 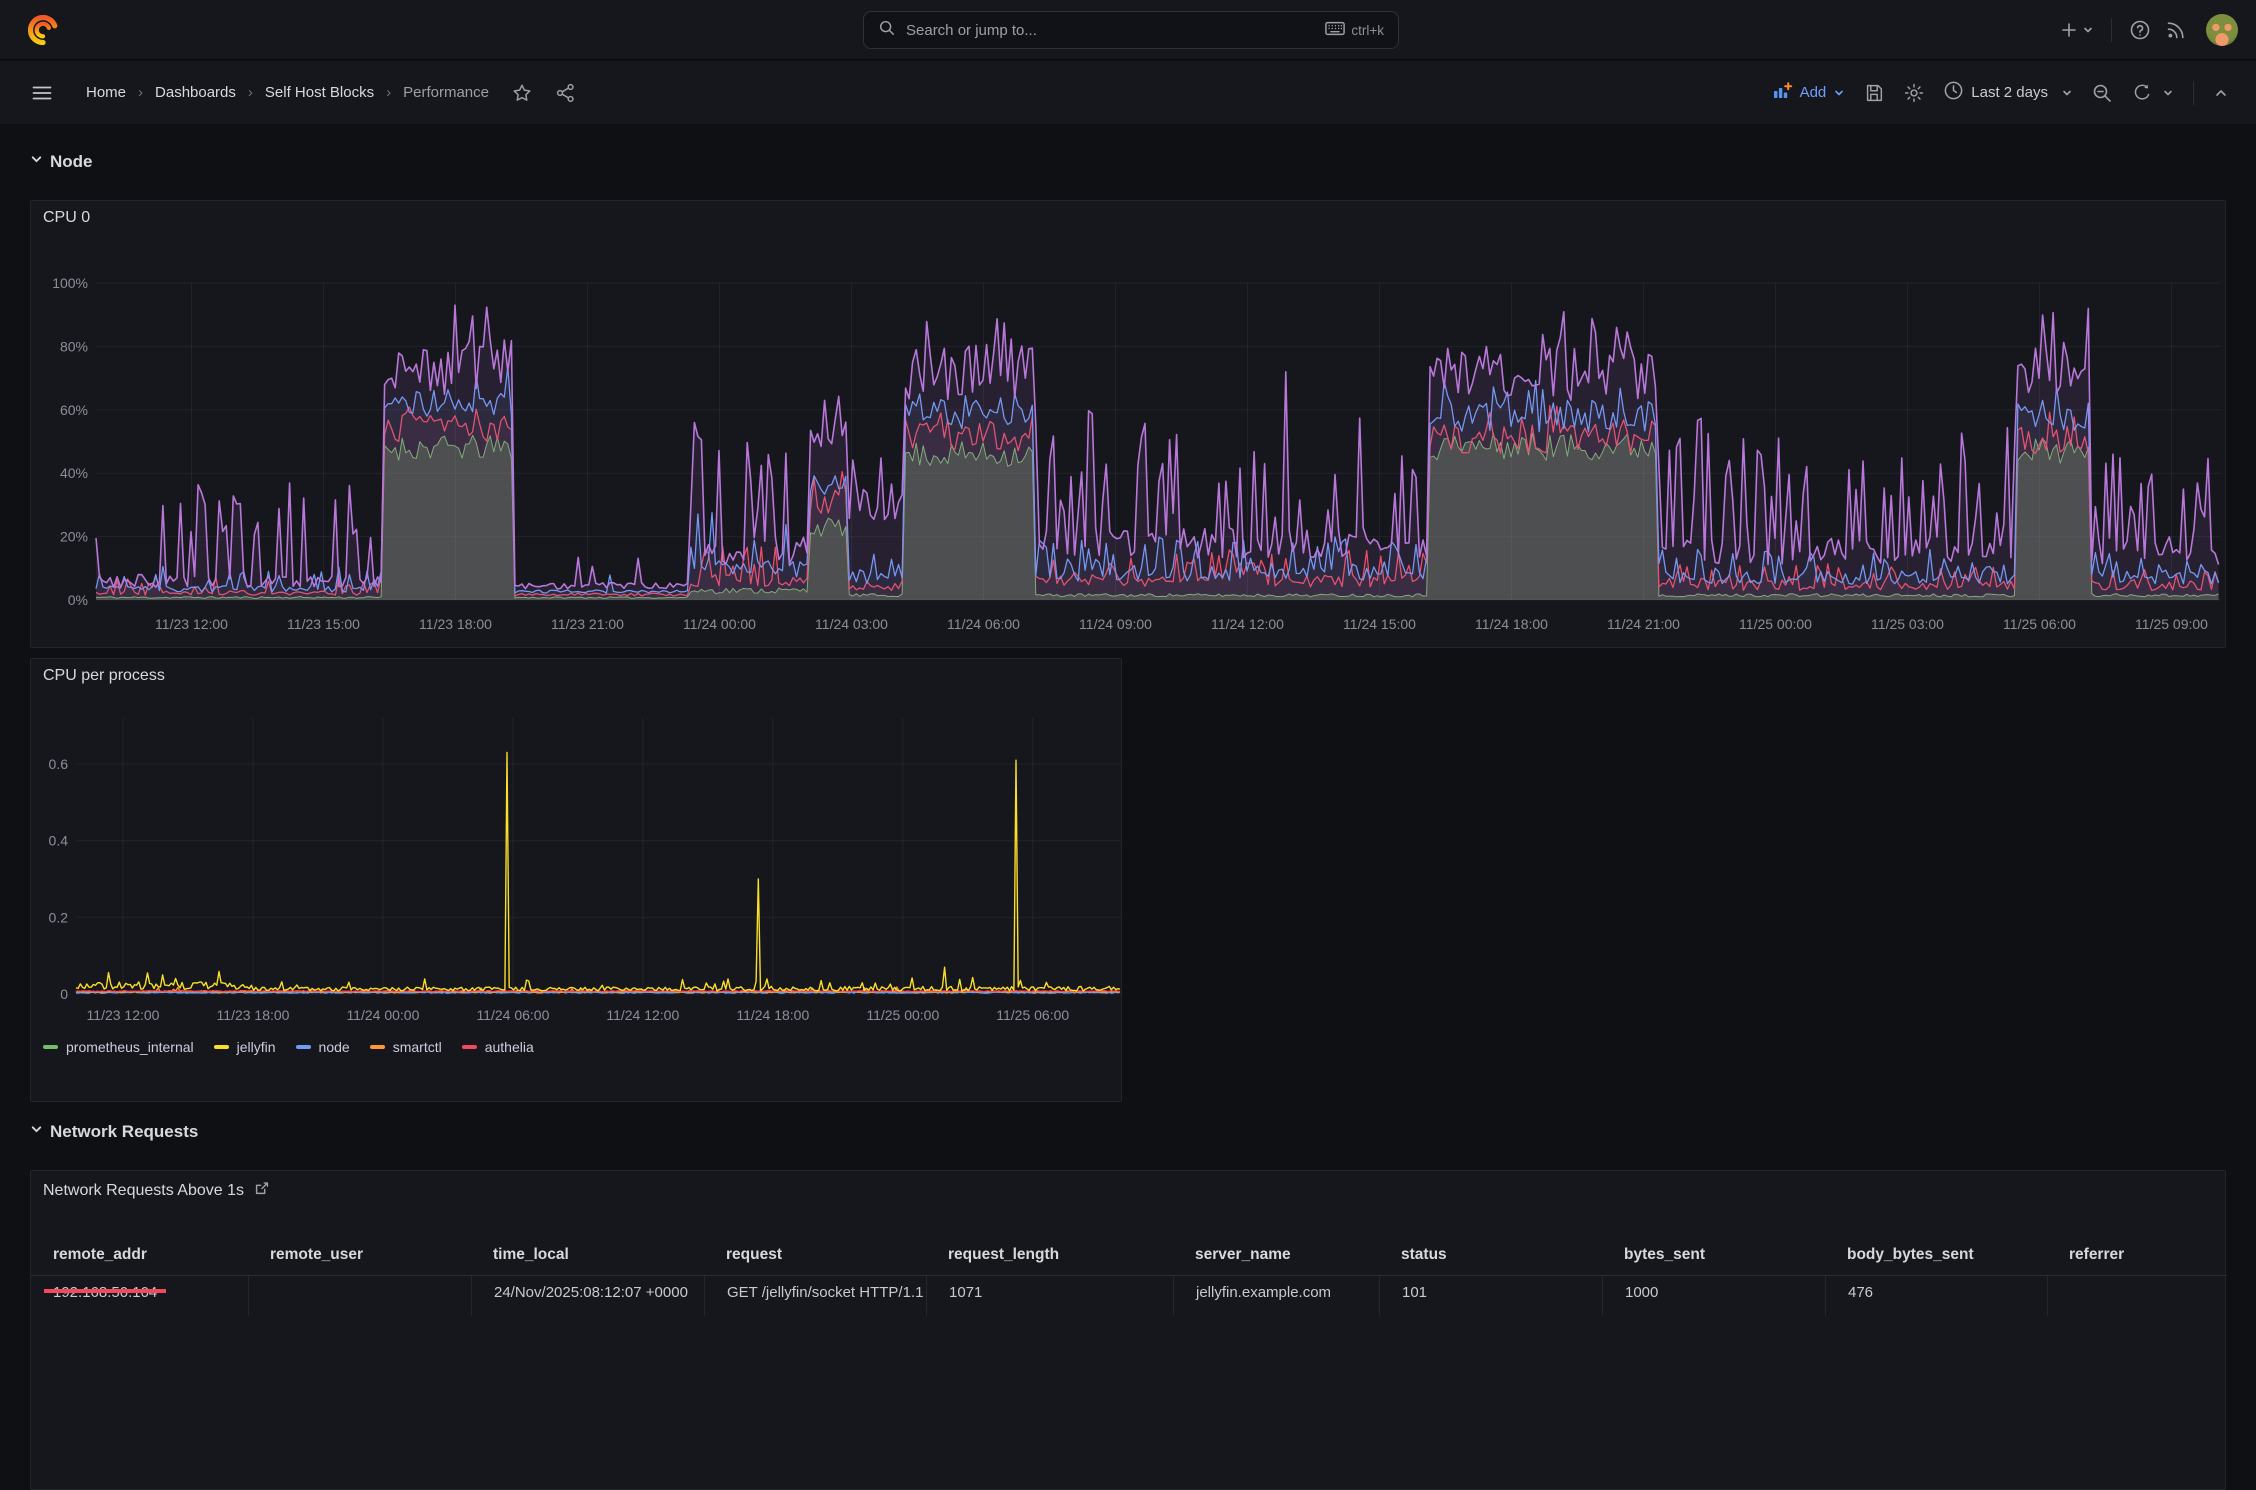 I want to click on table-cell: 1000, so click(x=1713, y=1296).